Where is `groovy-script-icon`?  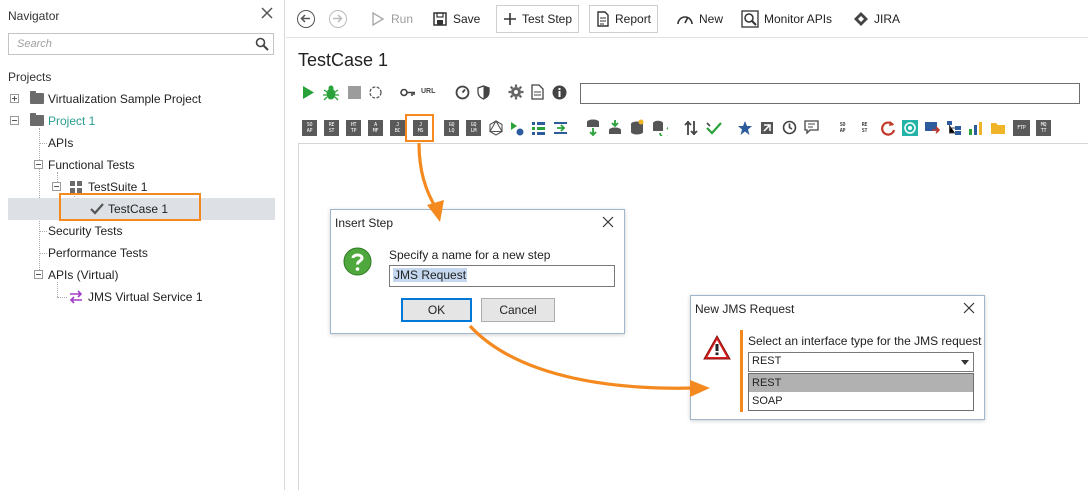 groovy-script-icon is located at coordinates (691, 128).